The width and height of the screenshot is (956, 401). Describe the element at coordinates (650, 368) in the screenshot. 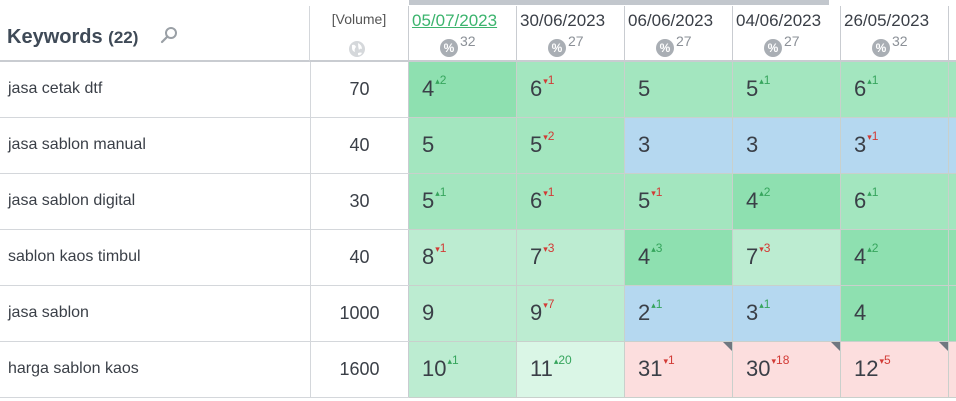

I see `position-number: 31` at that location.